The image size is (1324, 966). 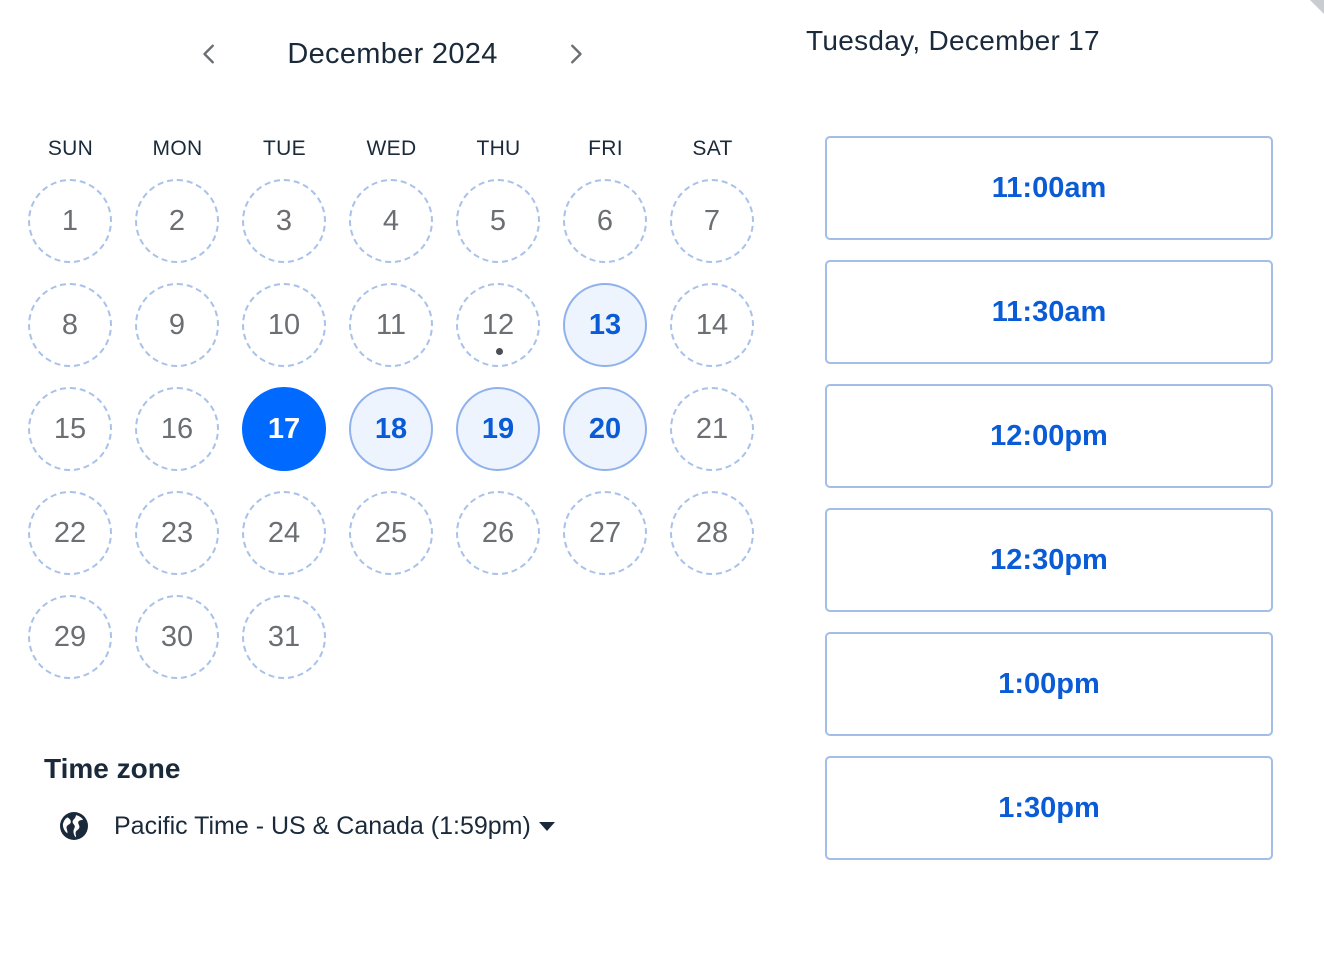 I want to click on day-number: 31, so click(x=284, y=636).